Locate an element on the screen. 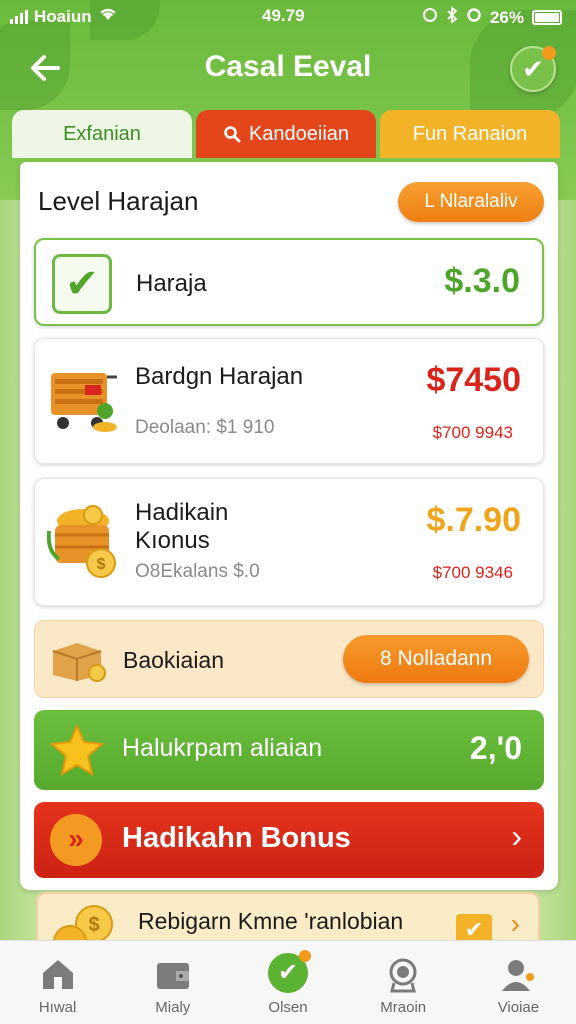  tab-fun-ranaion: Fun Ranaion is located at coordinates (470, 134).